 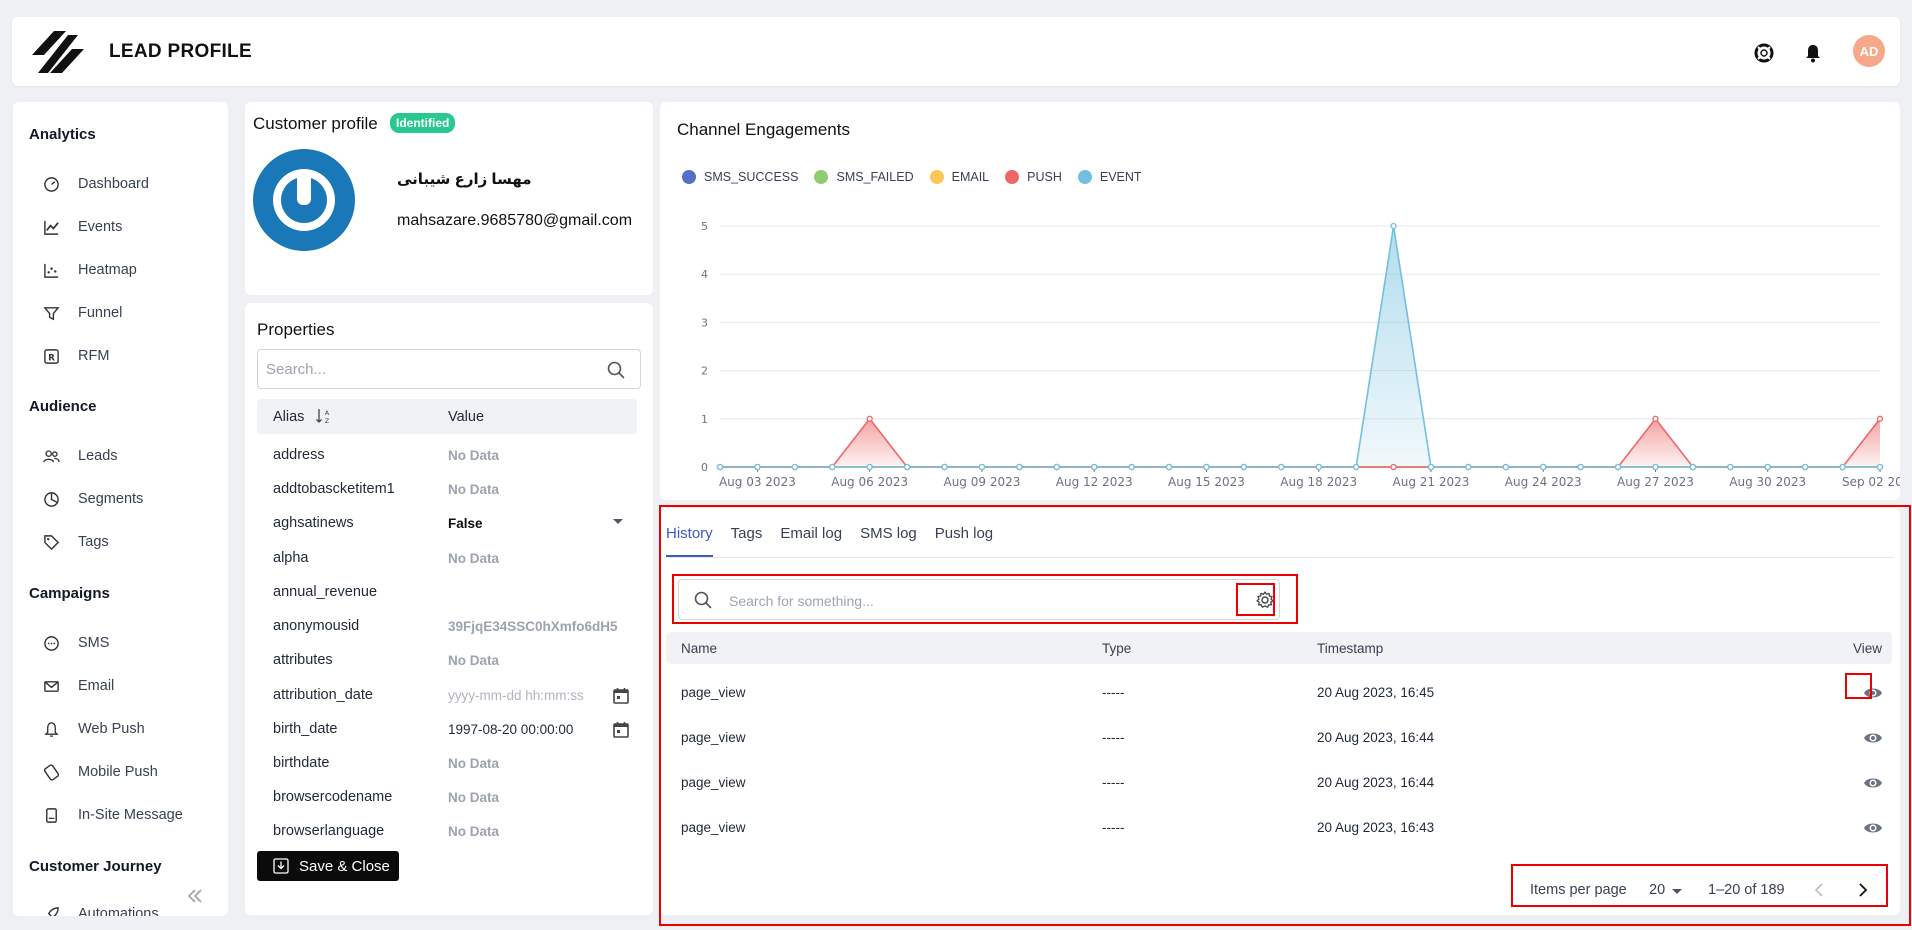 I want to click on y-tick-label: 0, so click(x=704, y=467).